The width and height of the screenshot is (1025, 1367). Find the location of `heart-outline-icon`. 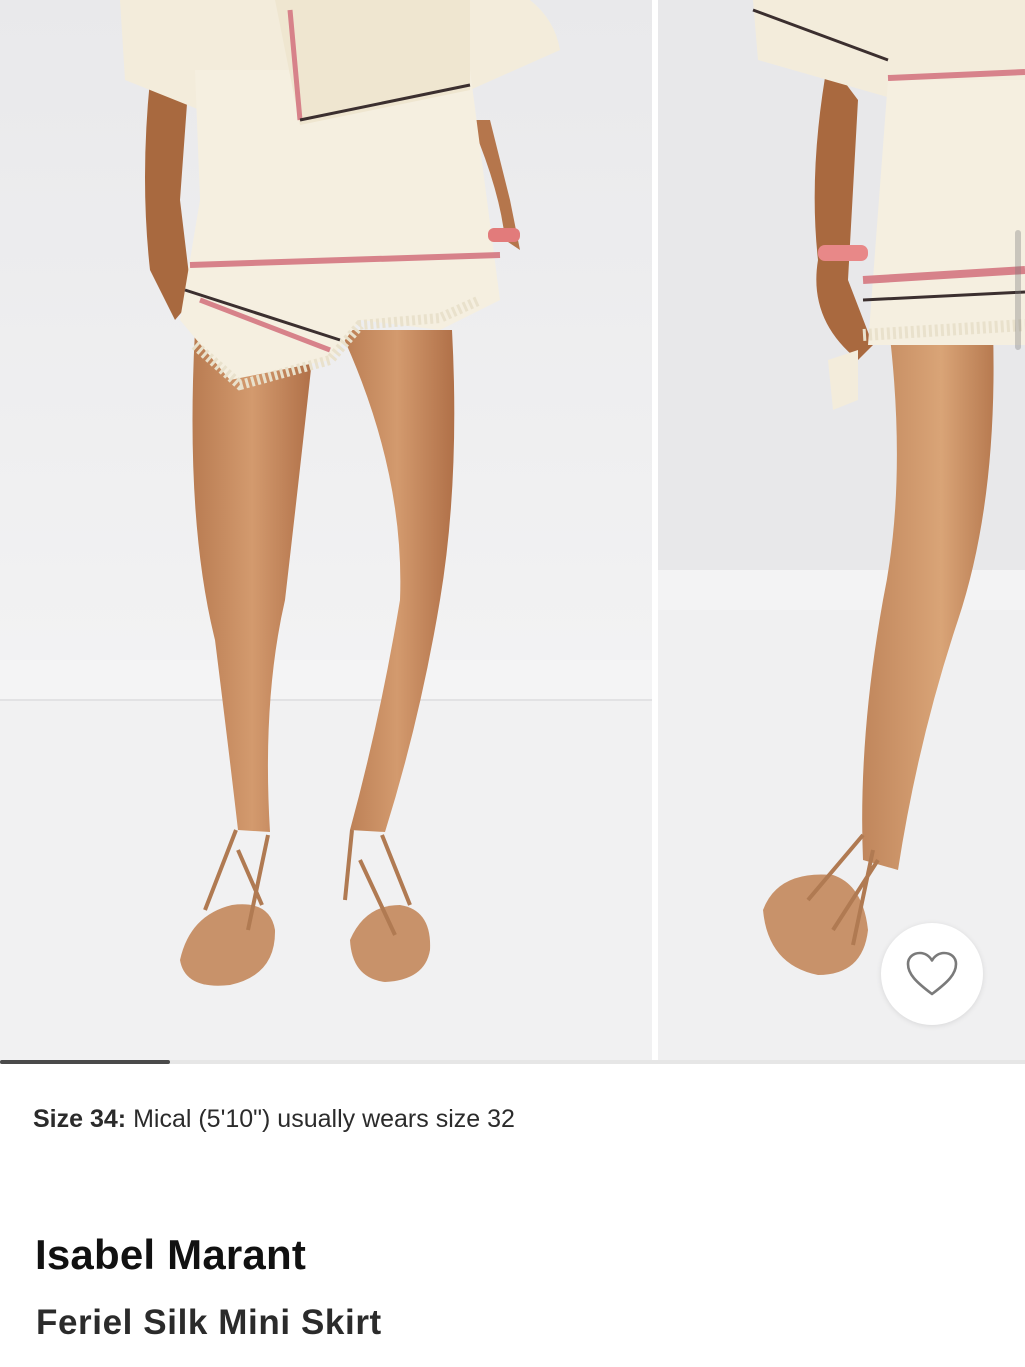

heart-outline-icon is located at coordinates (932, 973).